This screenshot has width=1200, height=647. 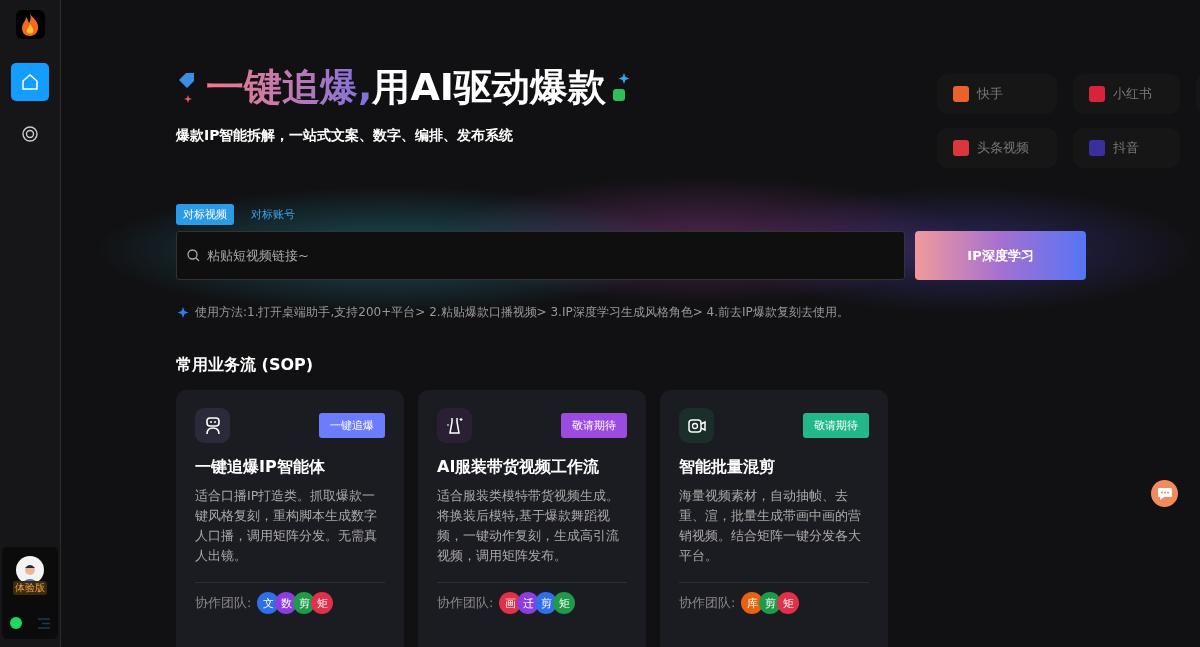 I want to click on workflow-card: 敬请期待 智能批量混剪 海量视频素材，自动抽帧、去重、渲，批量生成带画中画的营销视频。结合矩阵一键分发各大平台。 协作团队: 库 剪 矩, so click(x=774, y=518).